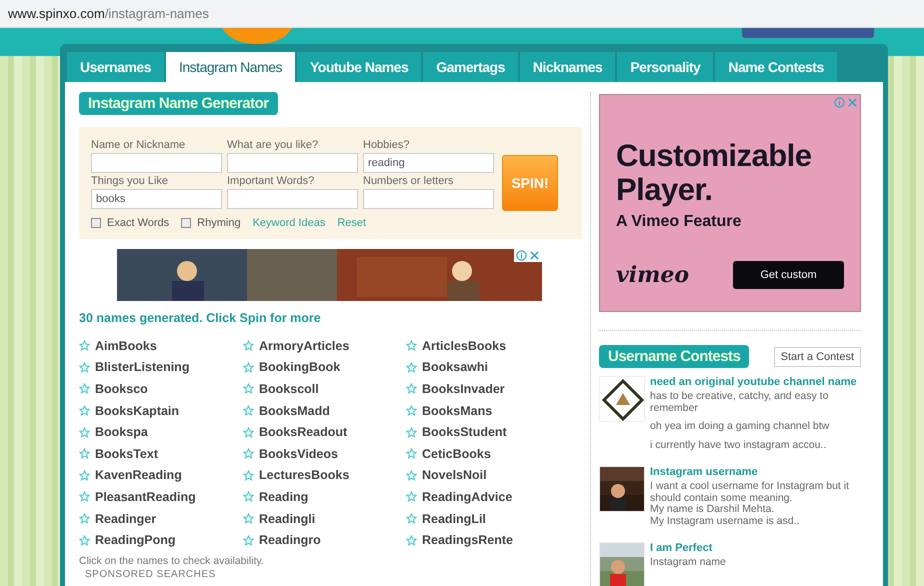 The image size is (924, 586). I want to click on name-link: Booksawhi, so click(455, 367).